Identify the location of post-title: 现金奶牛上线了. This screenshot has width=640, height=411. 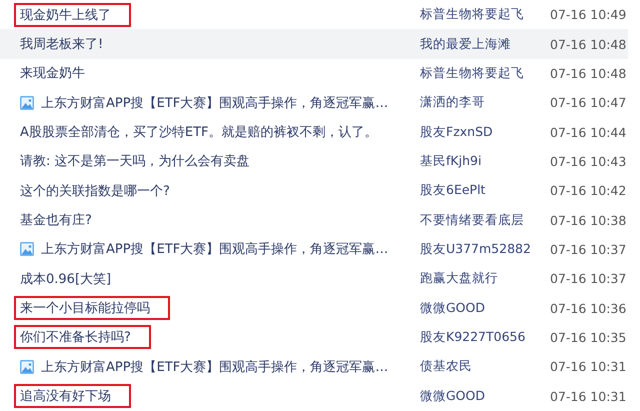
(65, 15).